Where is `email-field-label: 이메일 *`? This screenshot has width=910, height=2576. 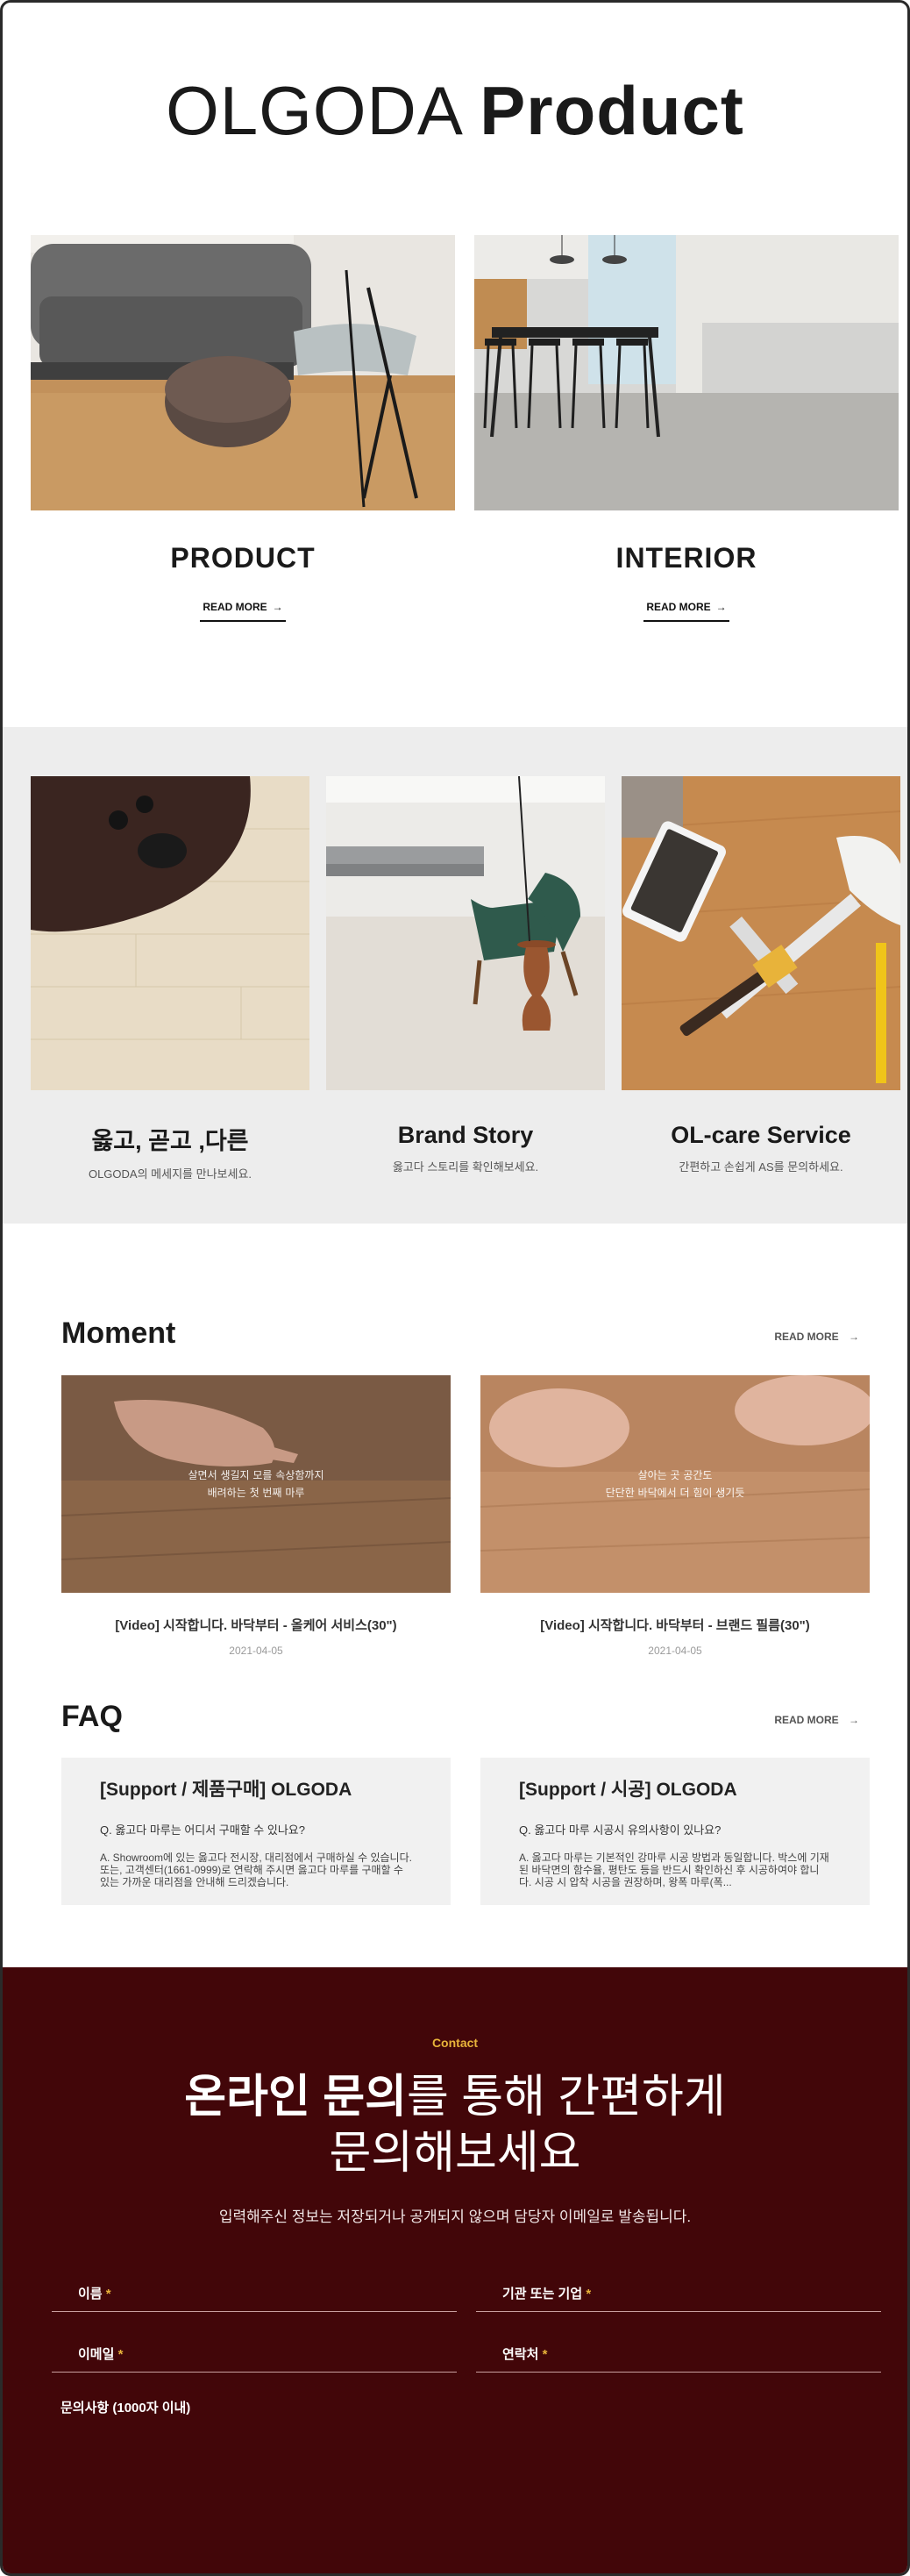
email-field-label: 이메일 * is located at coordinates (100, 2354).